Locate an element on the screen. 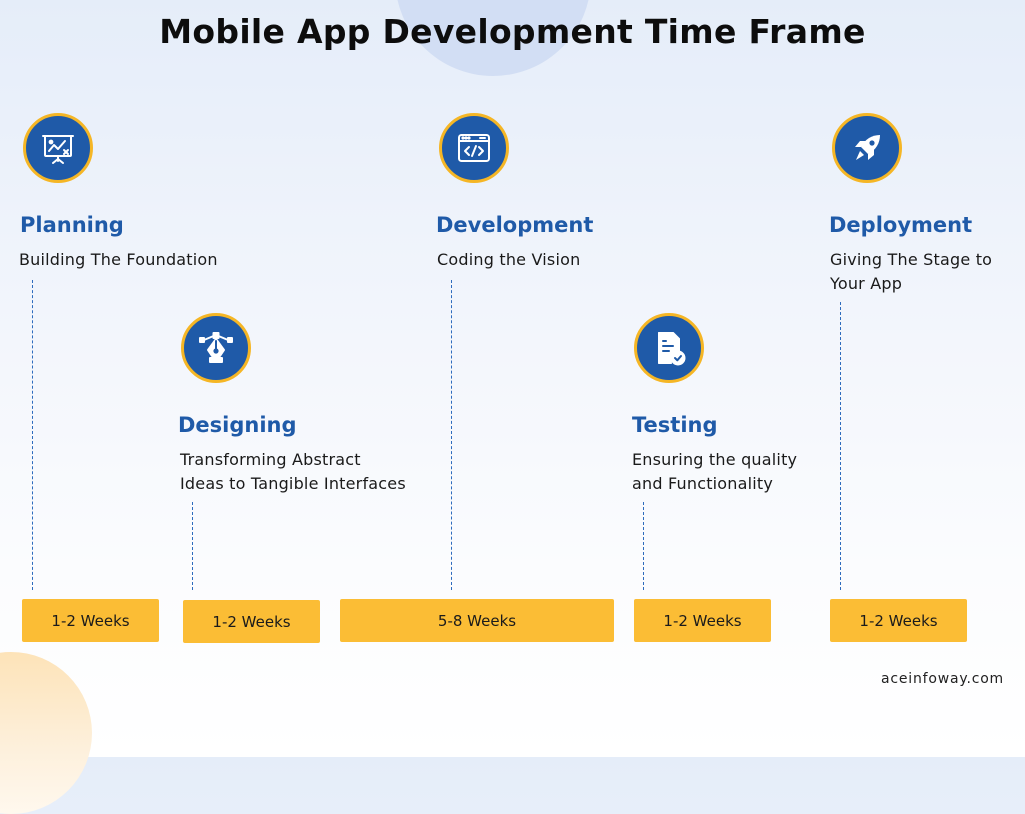  page-title: Mobile App Development Time Frame is located at coordinates (512, 31).